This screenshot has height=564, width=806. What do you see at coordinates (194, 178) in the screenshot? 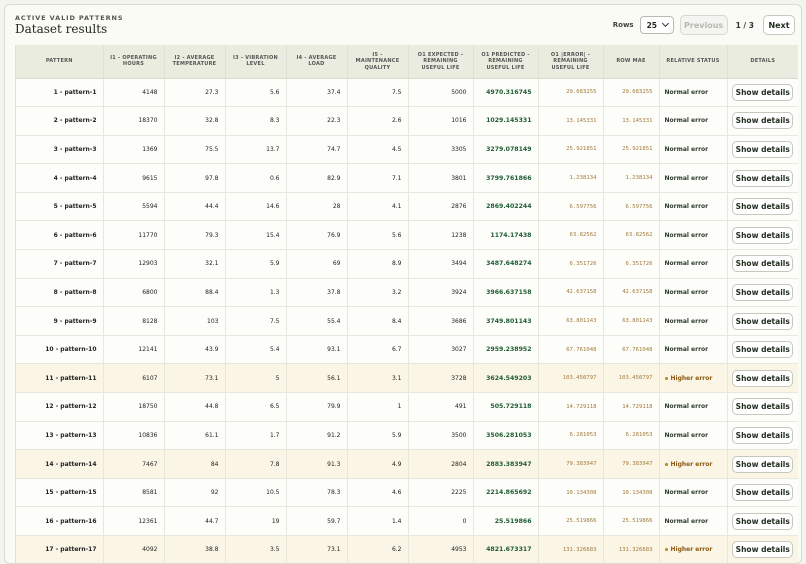
I see `average-temperature-cell: 97.8` at bounding box center [194, 178].